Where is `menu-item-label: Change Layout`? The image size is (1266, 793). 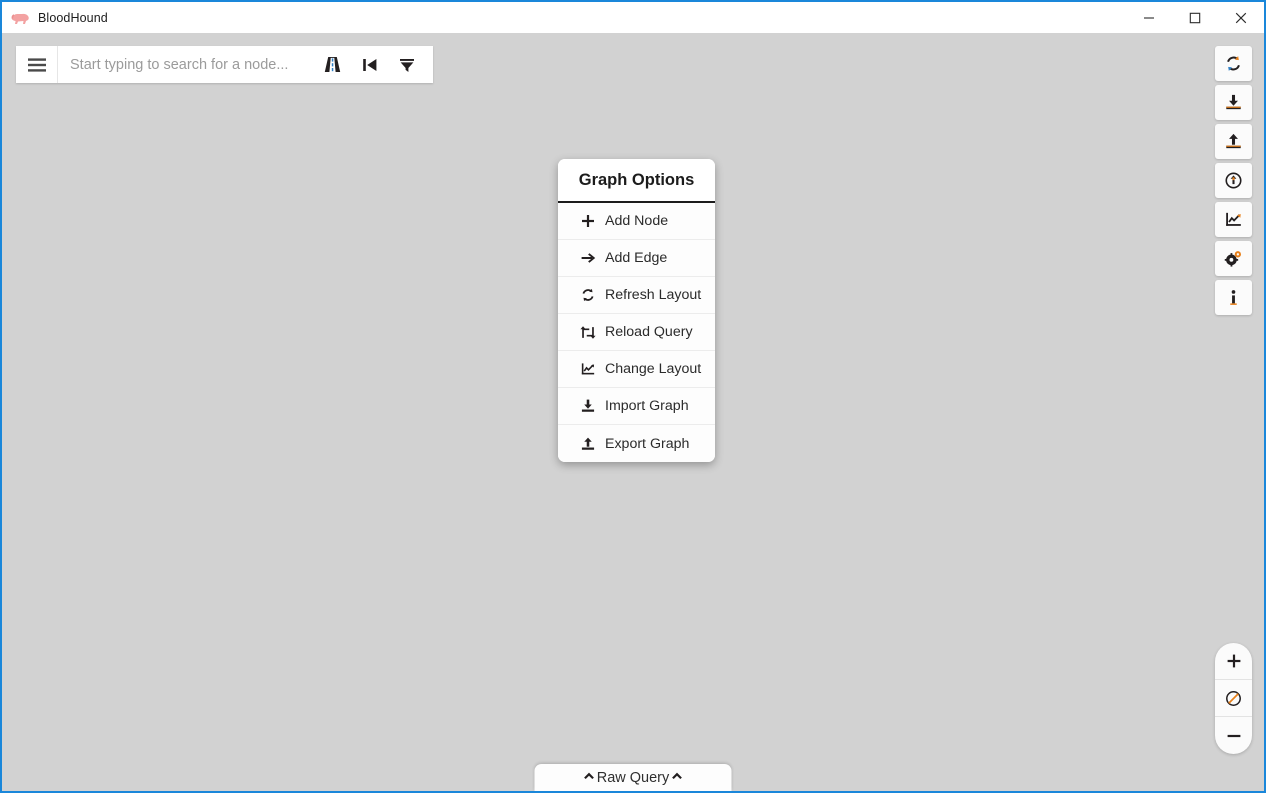
menu-item-label: Change Layout is located at coordinates (653, 369).